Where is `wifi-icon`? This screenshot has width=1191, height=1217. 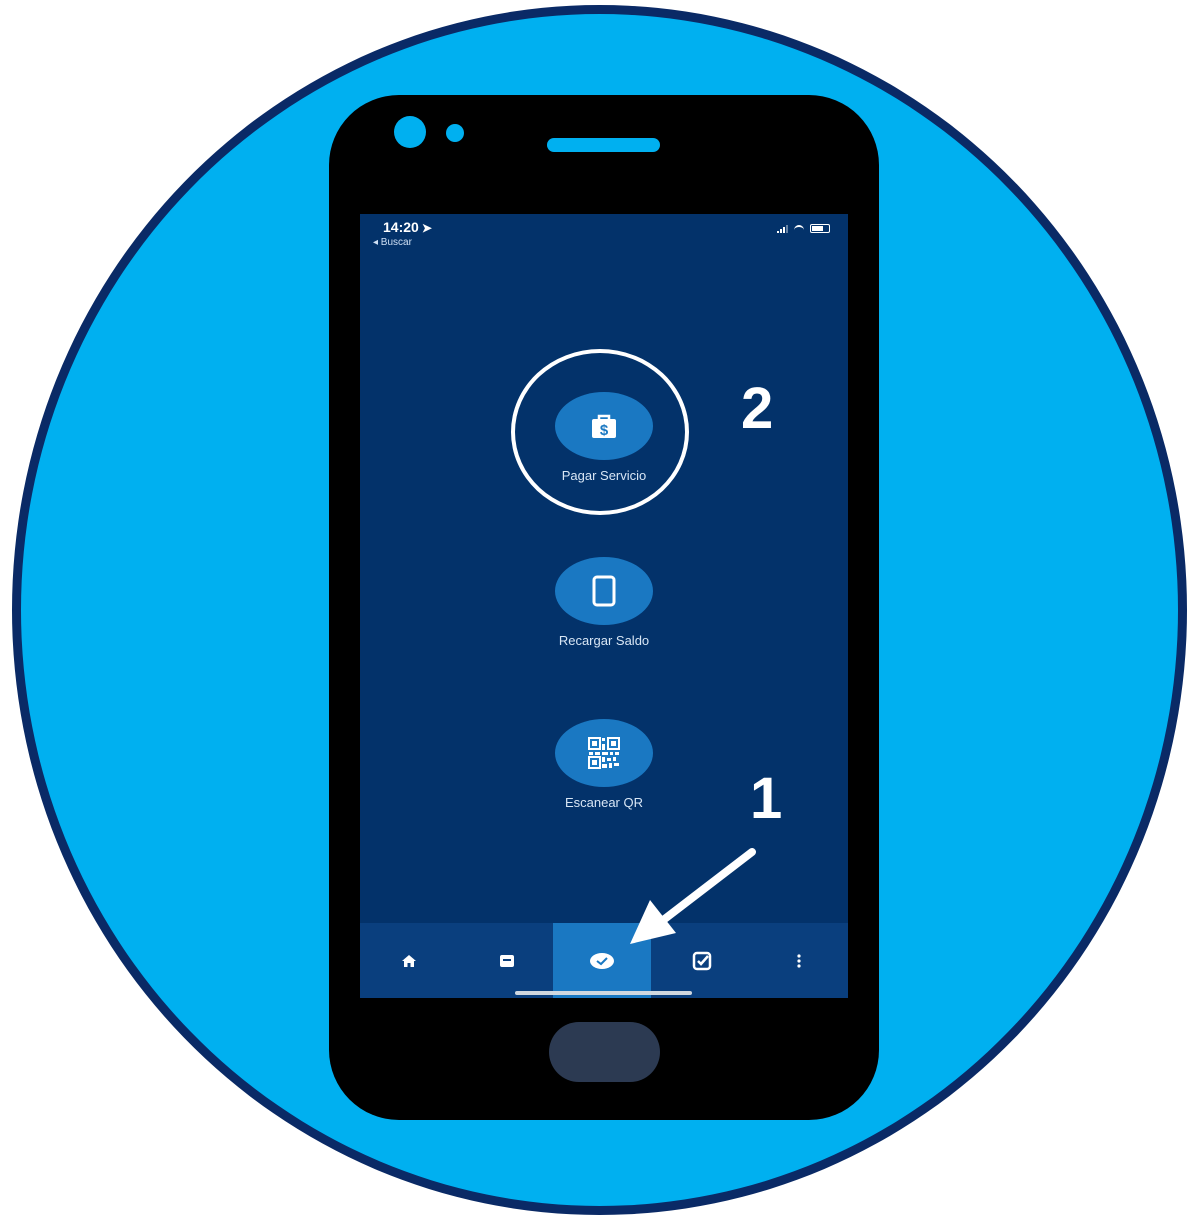 wifi-icon is located at coordinates (799, 228).